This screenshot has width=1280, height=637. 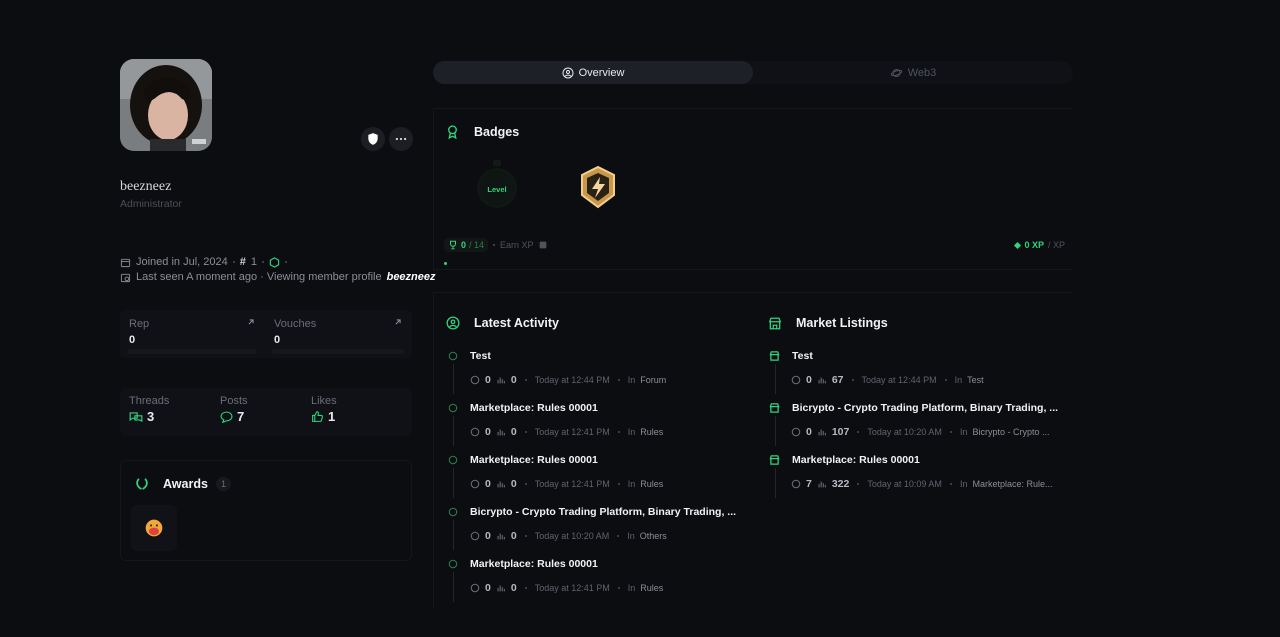 I want to click on joined-line: Joined in Jul, 2024 # 1, so click(x=203, y=262).